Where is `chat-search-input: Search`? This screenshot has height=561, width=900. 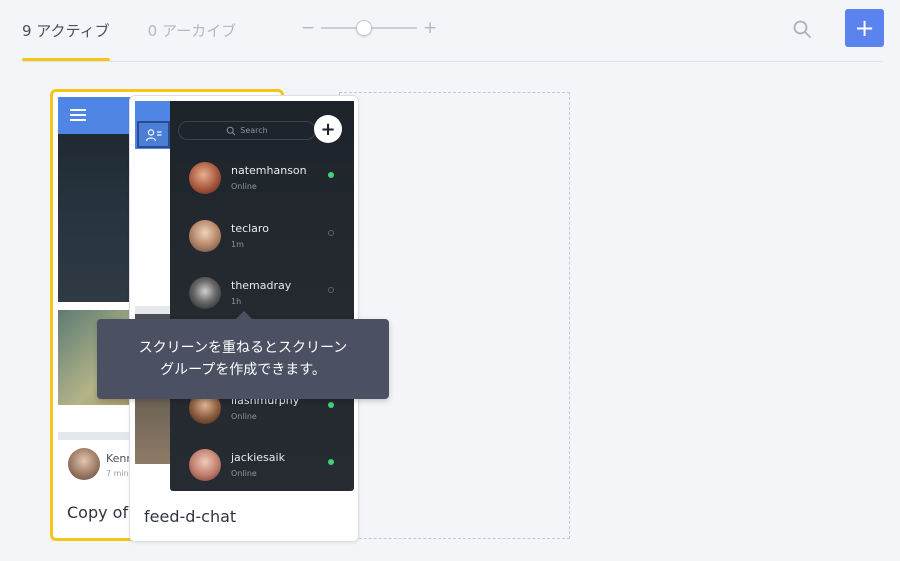 chat-search-input: Search is located at coordinates (247, 130).